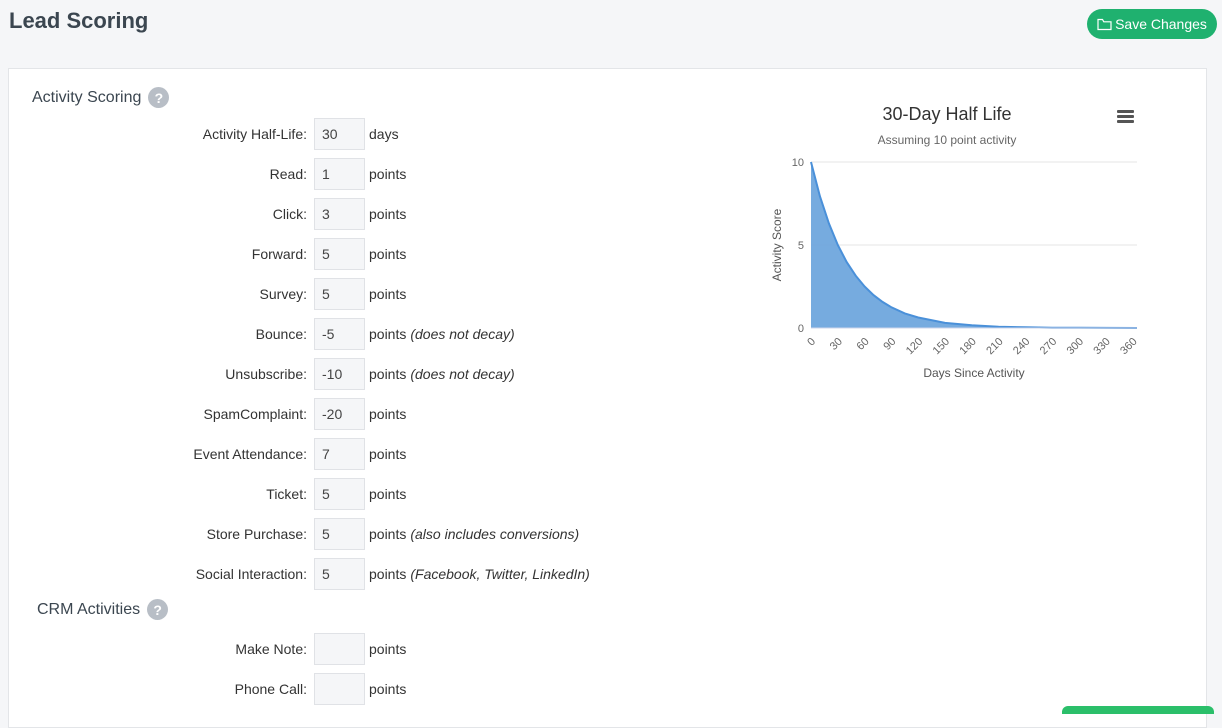  What do you see at coordinates (158, 414) in the screenshot?
I see `row-label-wrap: SpamComplaint:` at bounding box center [158, 414].